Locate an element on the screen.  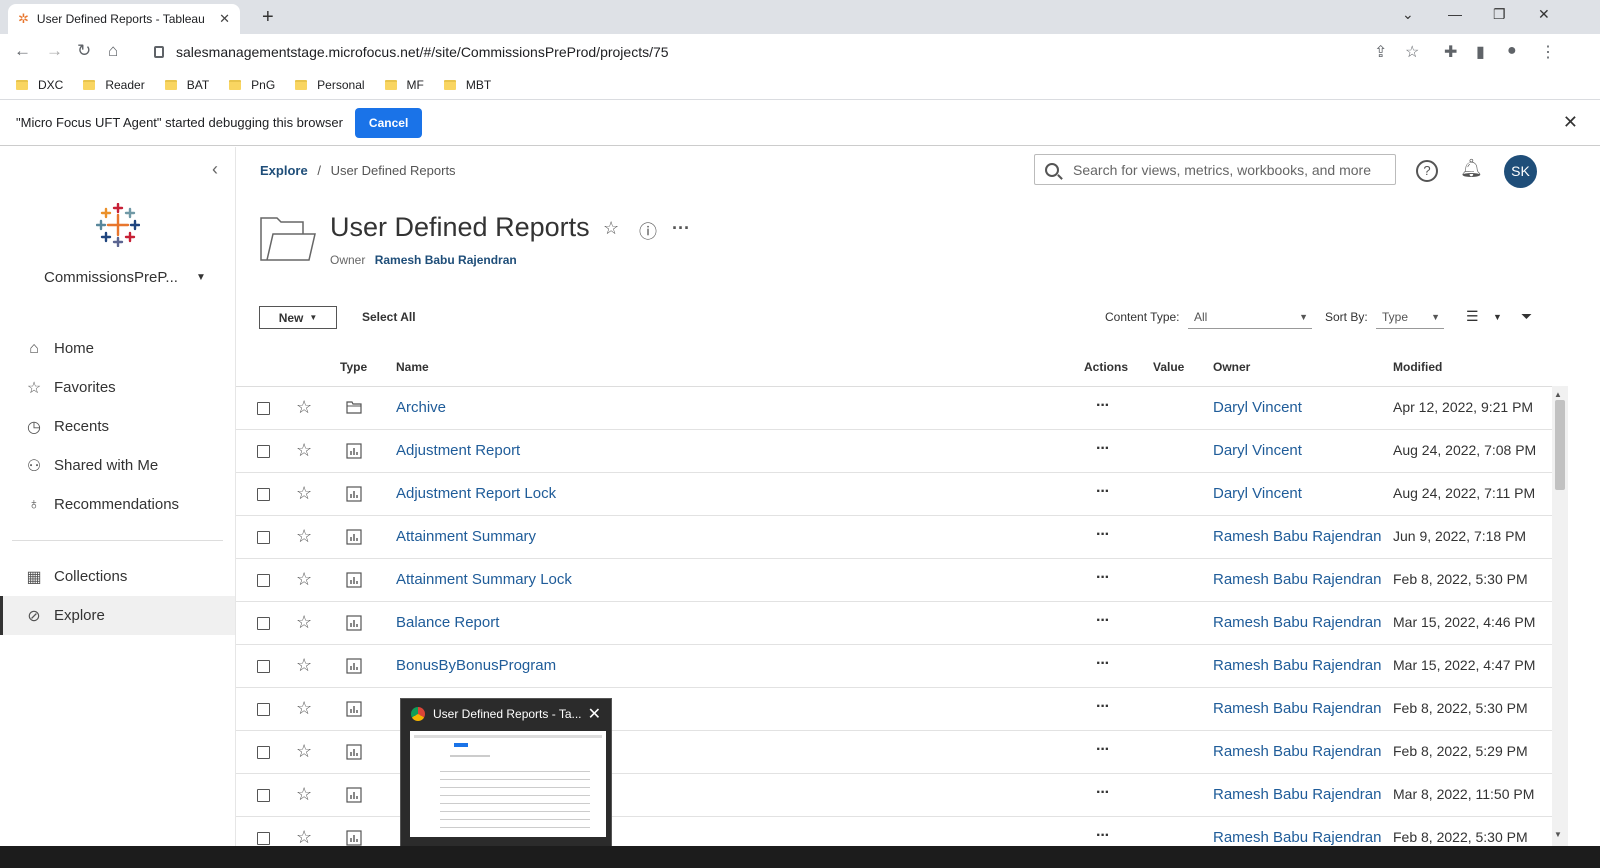
list-view-icon: ☰ is located at coordinates (1472, 316).